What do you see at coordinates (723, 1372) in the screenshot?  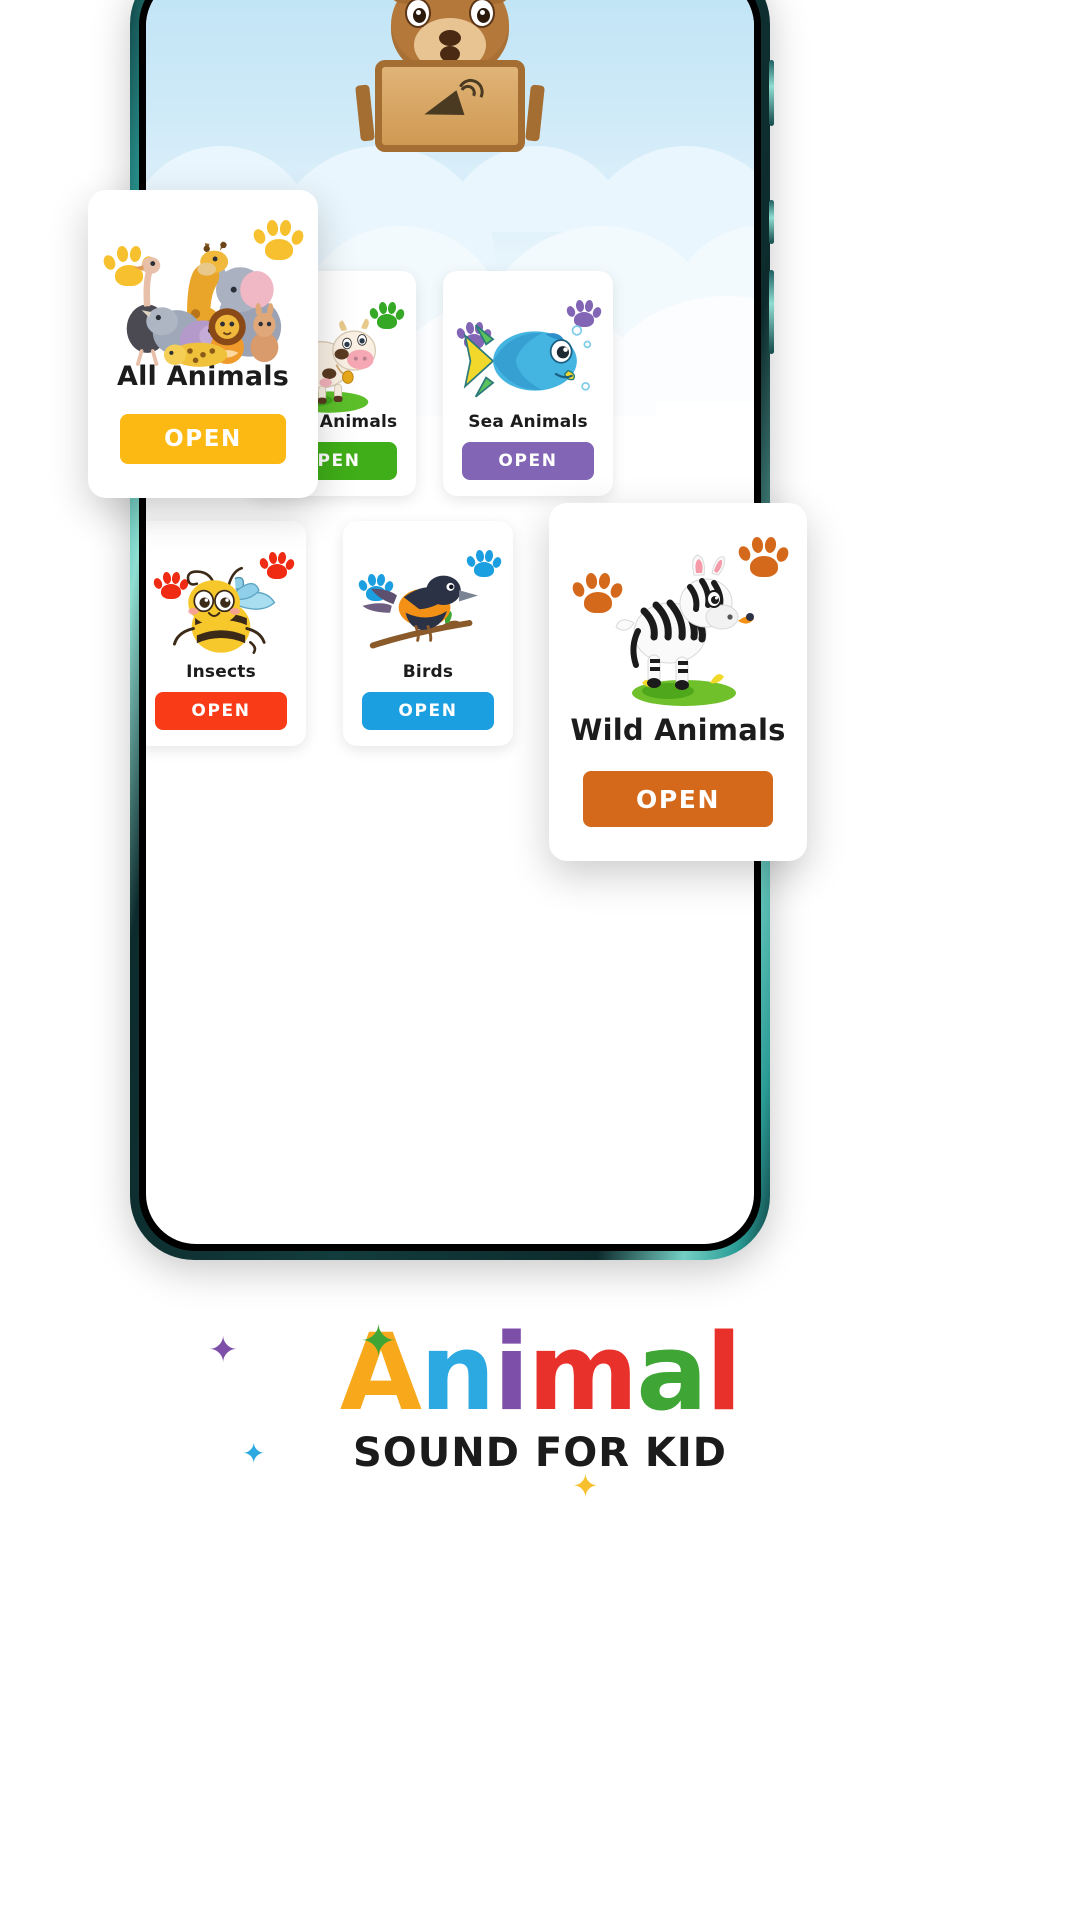 I see `logo-letter: l` at bounding box center [723, 1372].